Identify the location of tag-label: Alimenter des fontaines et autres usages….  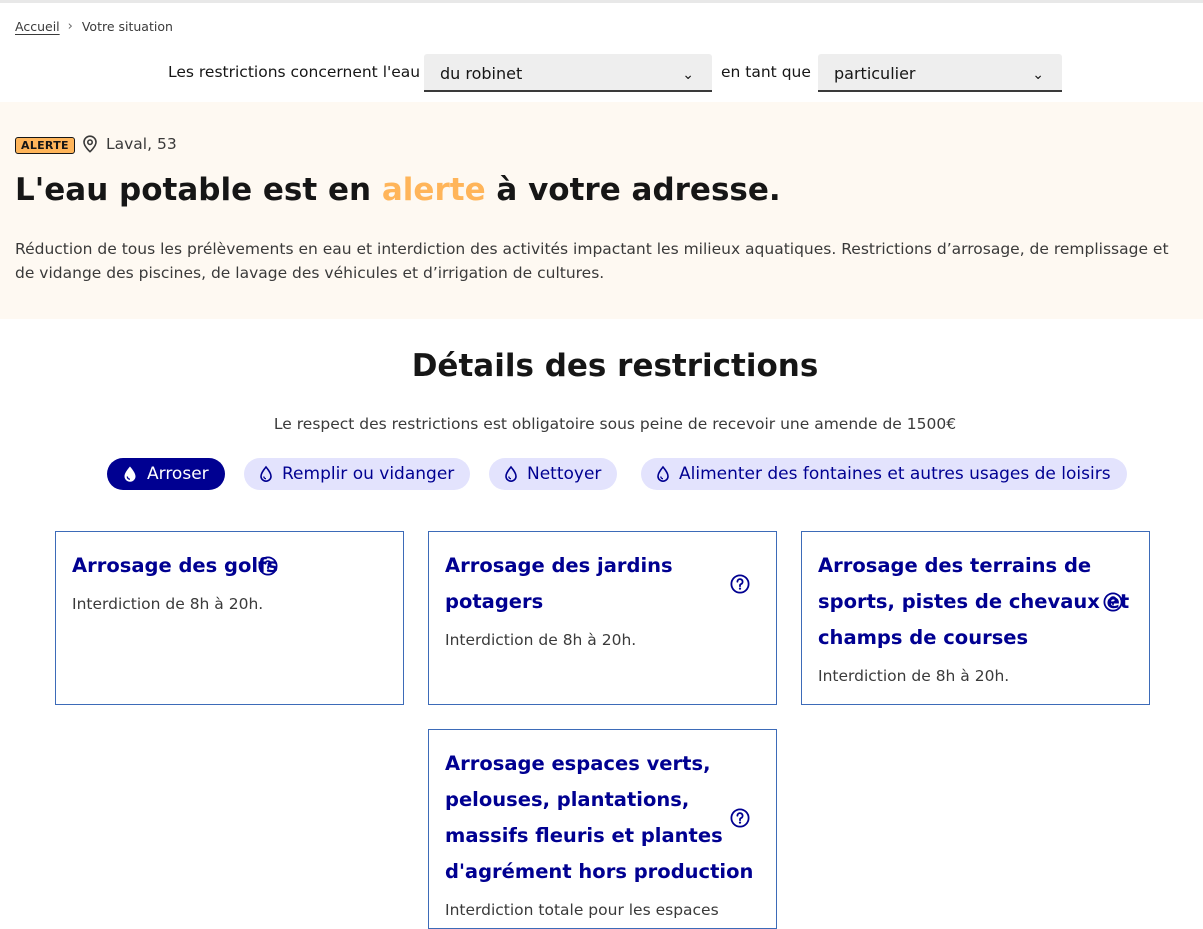
(895, 474).